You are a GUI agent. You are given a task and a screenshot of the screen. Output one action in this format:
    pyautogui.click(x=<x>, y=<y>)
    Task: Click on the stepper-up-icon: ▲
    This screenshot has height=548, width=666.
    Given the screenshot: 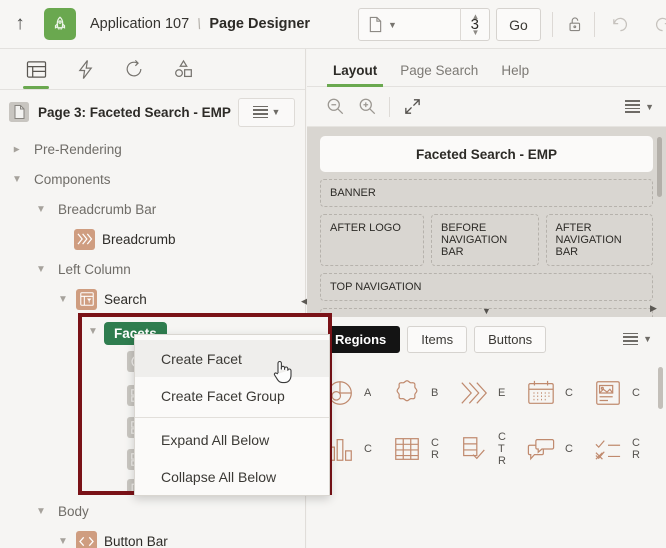 What is the action you would take?
    pyautogui.click(x=476, y=16)
    